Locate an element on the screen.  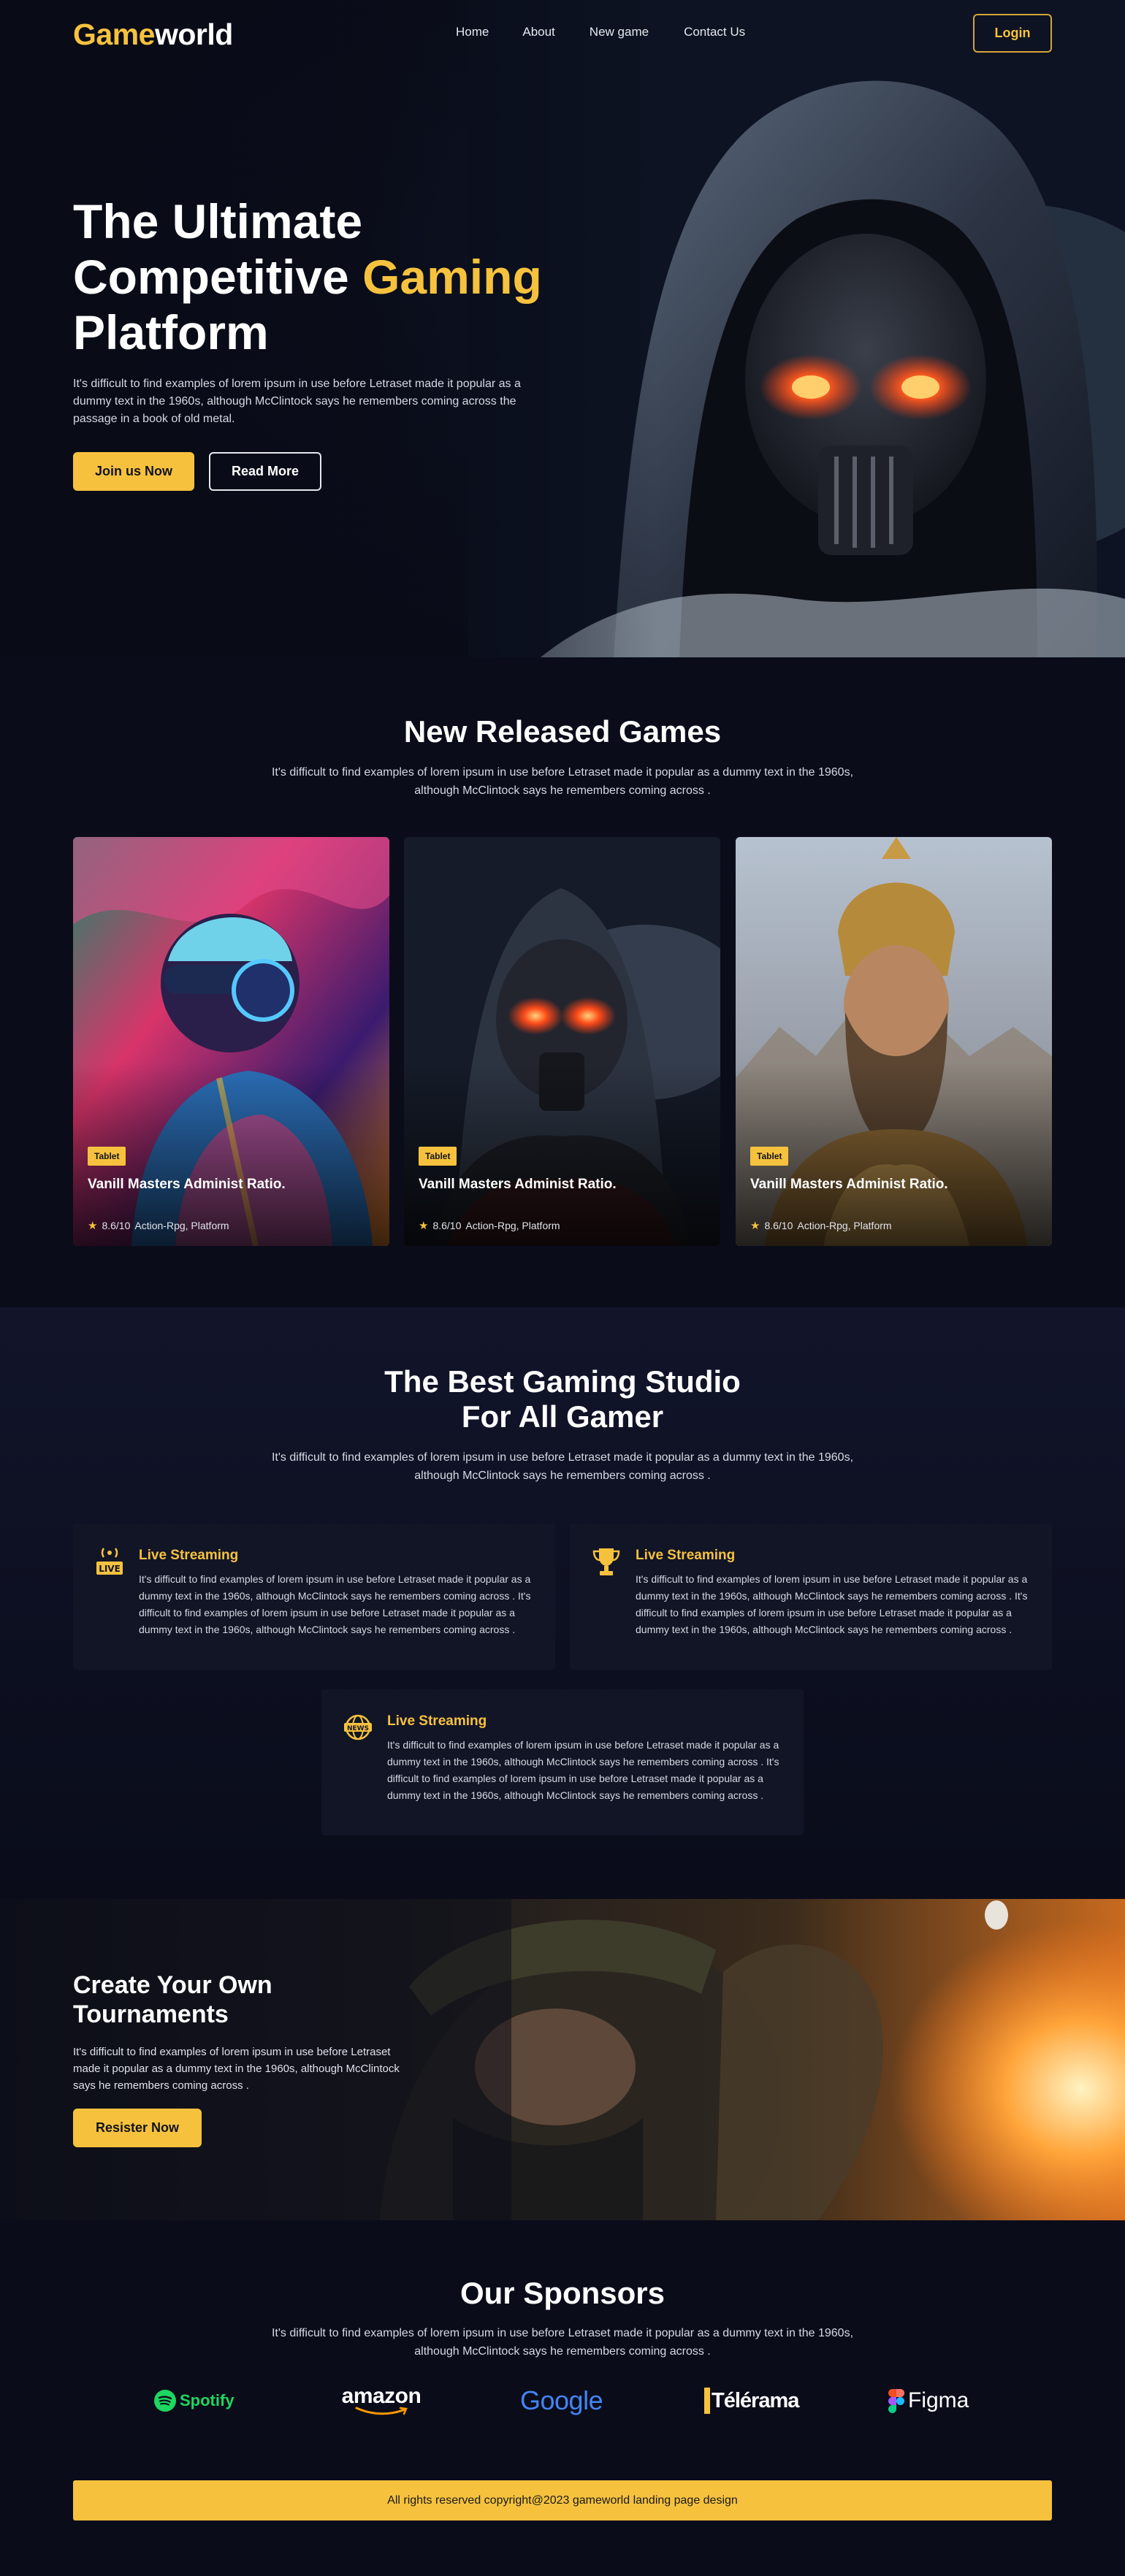
nav-link-home: Home is located at coordinates (472, 32).